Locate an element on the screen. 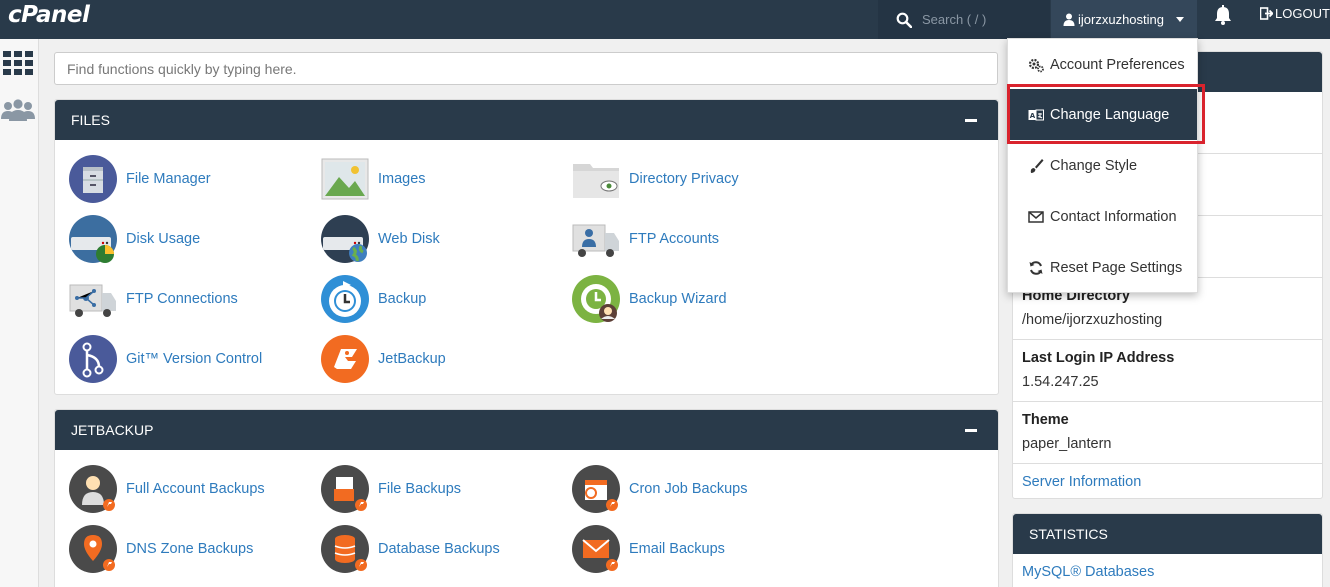  item-label: Directory Privacy is located at coordinates (684, 179).